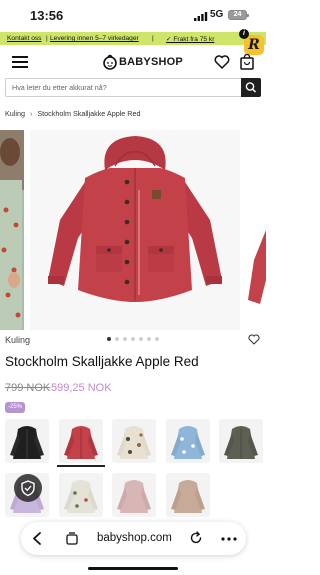 This screenshot has height=575, width=320. What do you see at coordinates (38, 538) in the screenshot?
I see `back-arrow-icon` at bounding box center [38, 538].